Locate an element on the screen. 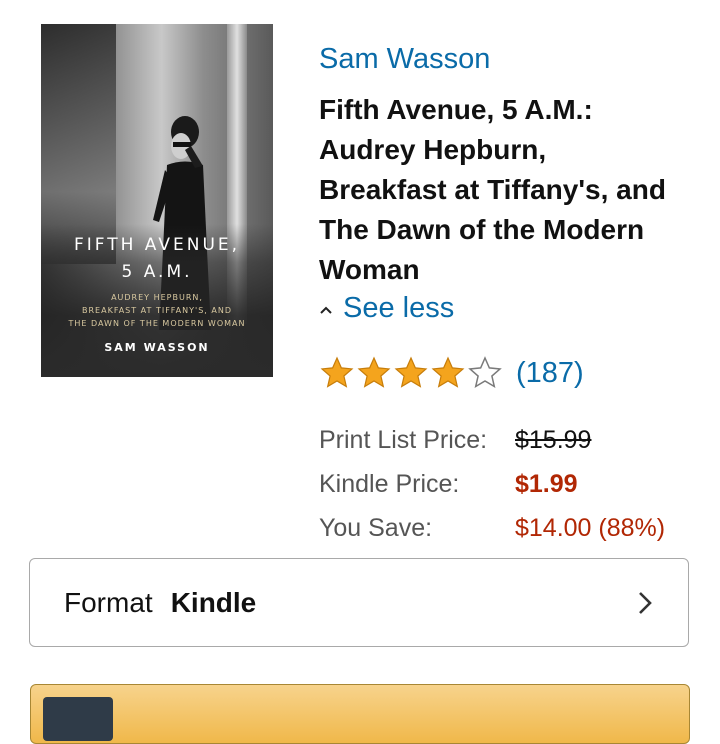 This screenshot has height=744, width=720. format-selector: Format Kindle is located at coordinates (359, 602).